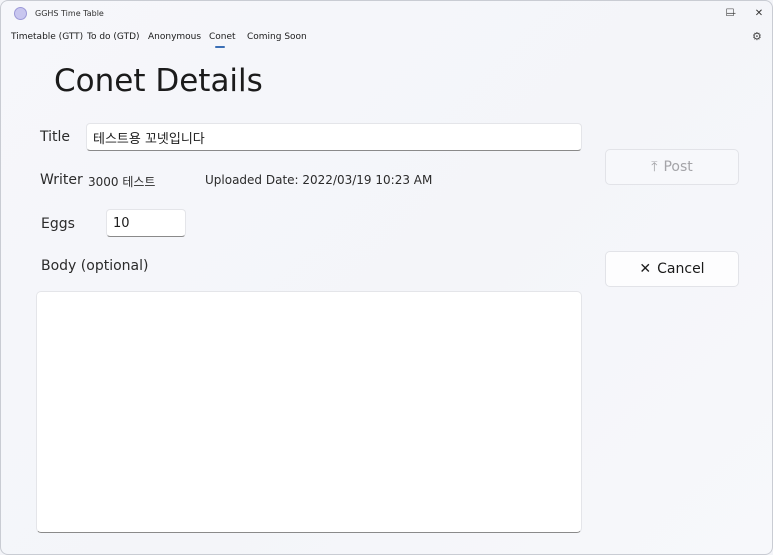 The height and width of the screenshot is (555, 773). What do you see at coordinates (319, 180) in the screenshot?
I see `uploaded-date: Uploaded Date: 2022/03/19 10:23 AM` at bounding box center [319, 180].